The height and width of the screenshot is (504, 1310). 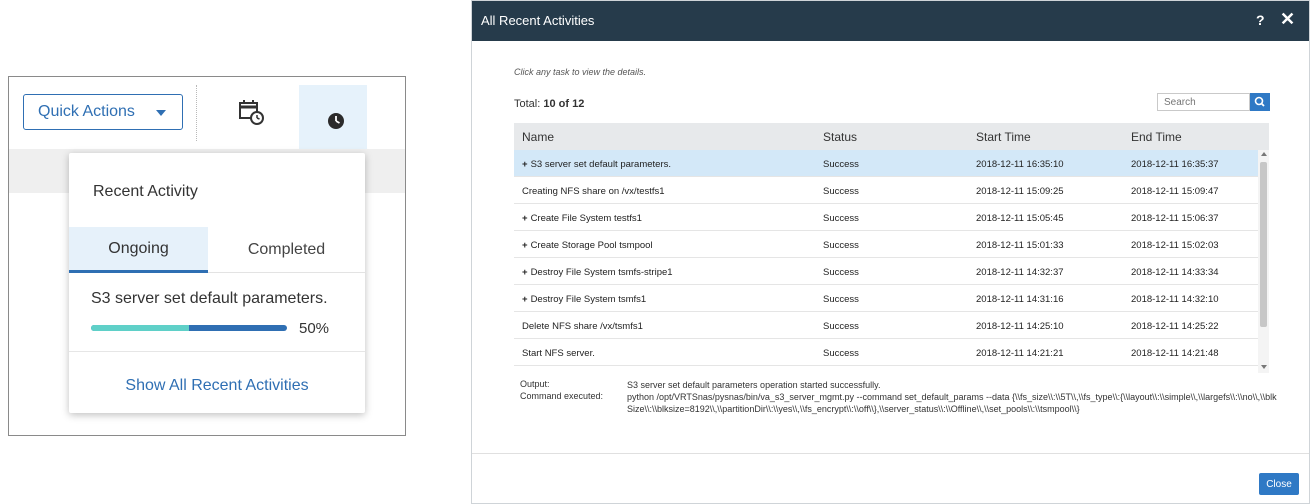 What do you see at coordinates (601, 272) in the screenshot?
I see `cell-name-text: Destroy File System tsmfs-stripe1` at bounding box center [601, 272].